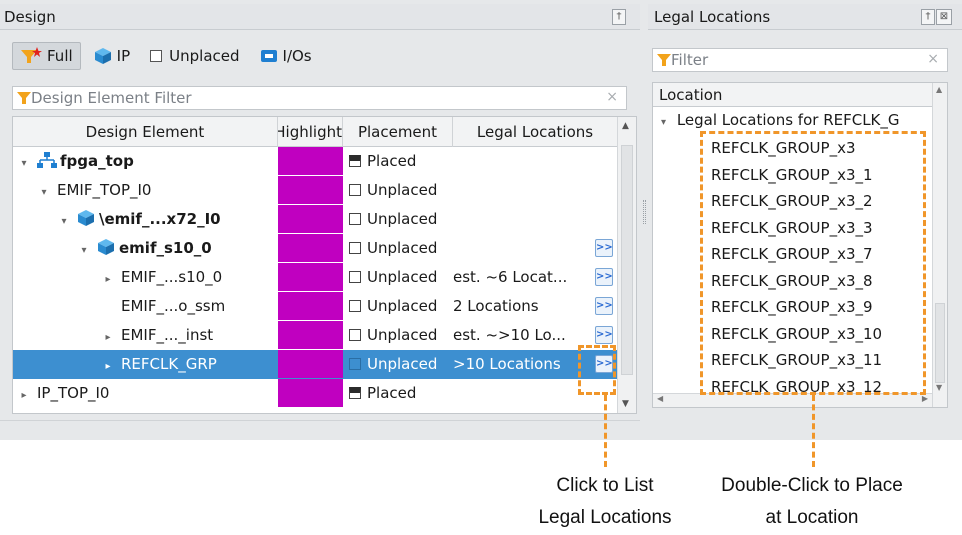  I want to click on legal-filter-input: Filter ×, so click(800, 60).